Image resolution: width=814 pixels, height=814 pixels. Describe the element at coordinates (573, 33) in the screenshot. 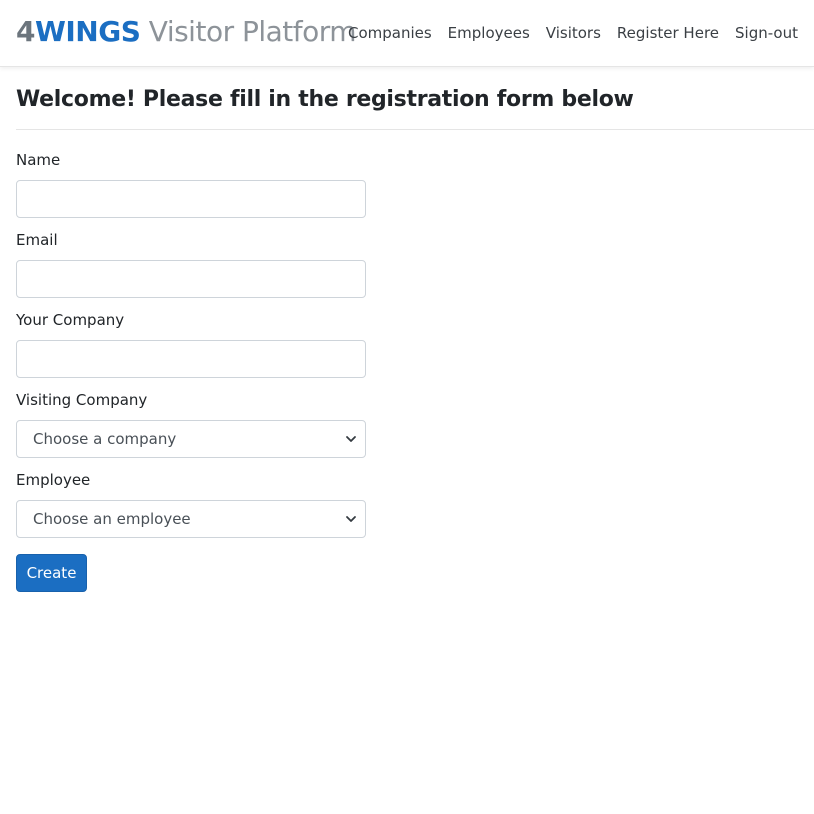

I see `nav-link-visitors: Visitors` at that location.